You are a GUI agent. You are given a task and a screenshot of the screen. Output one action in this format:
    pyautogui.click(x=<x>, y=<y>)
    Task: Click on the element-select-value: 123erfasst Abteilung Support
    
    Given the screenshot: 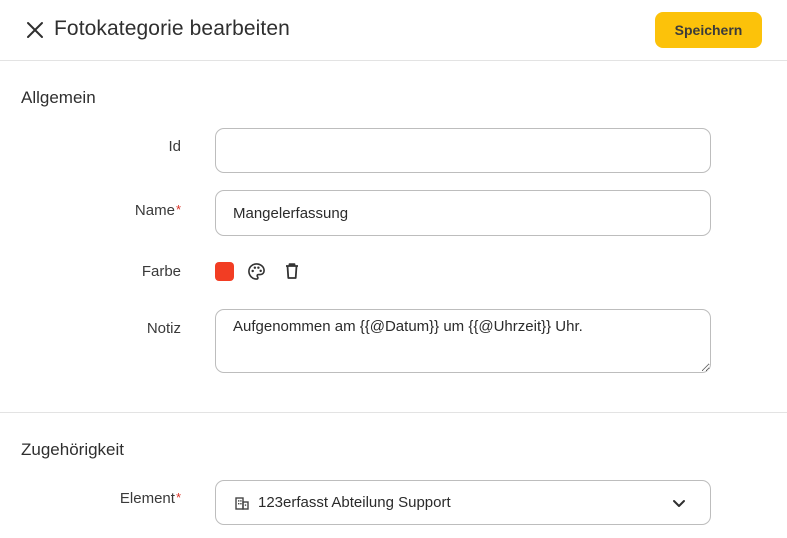 What is the action you would take?
    pyautogui.click(x=354, y=502)
    